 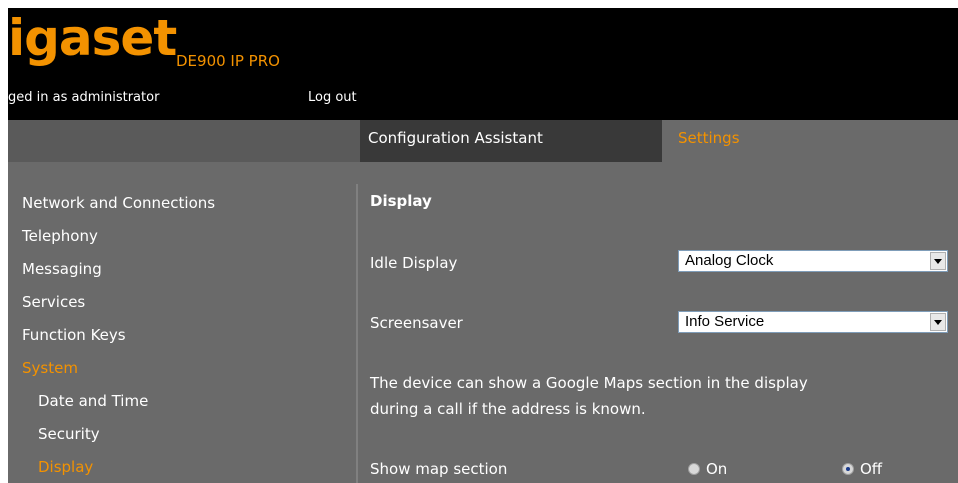 I want to click on idle-display-value: Analog Clock, so click(x=729, y=260).